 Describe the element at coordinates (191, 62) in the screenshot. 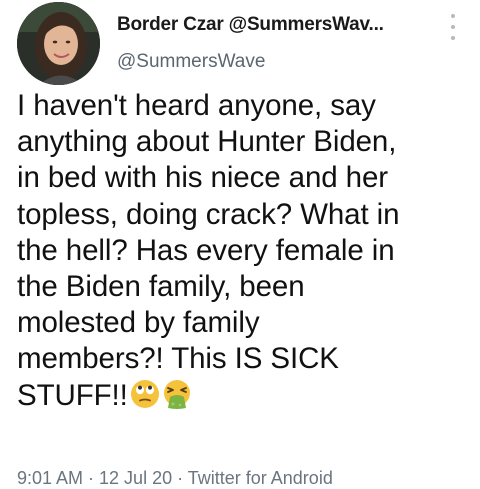

I see `user-handle: @SummersWave` at that location.